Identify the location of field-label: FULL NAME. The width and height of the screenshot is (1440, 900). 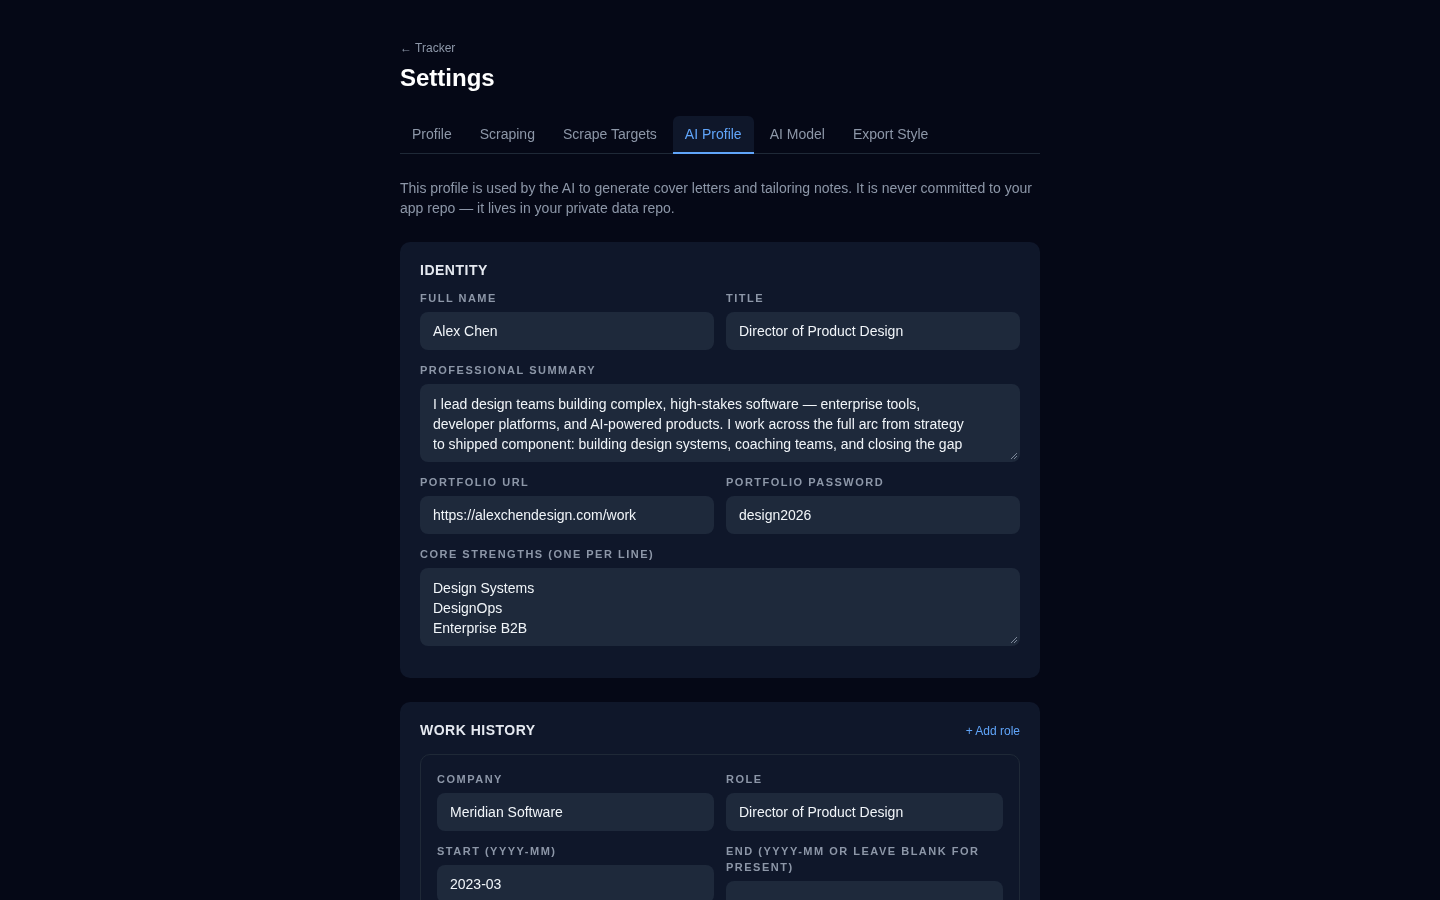
(459, 298).